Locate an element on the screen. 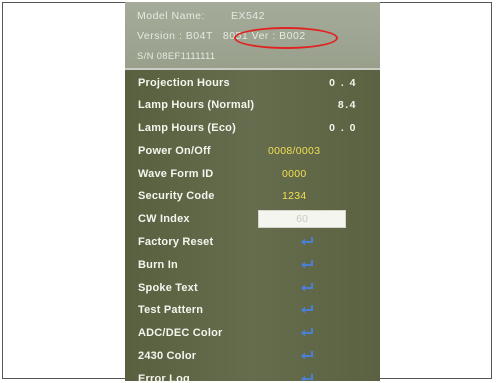  menu-value: 1234 is located at coordinates (294, 196).